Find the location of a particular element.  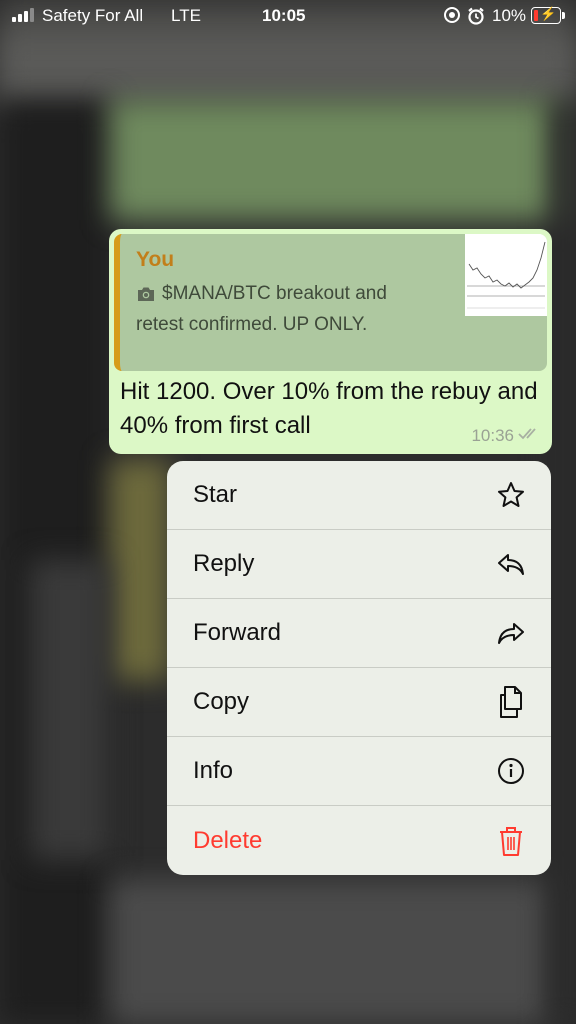

screen-record-icon is located at coordinates (452, 17).